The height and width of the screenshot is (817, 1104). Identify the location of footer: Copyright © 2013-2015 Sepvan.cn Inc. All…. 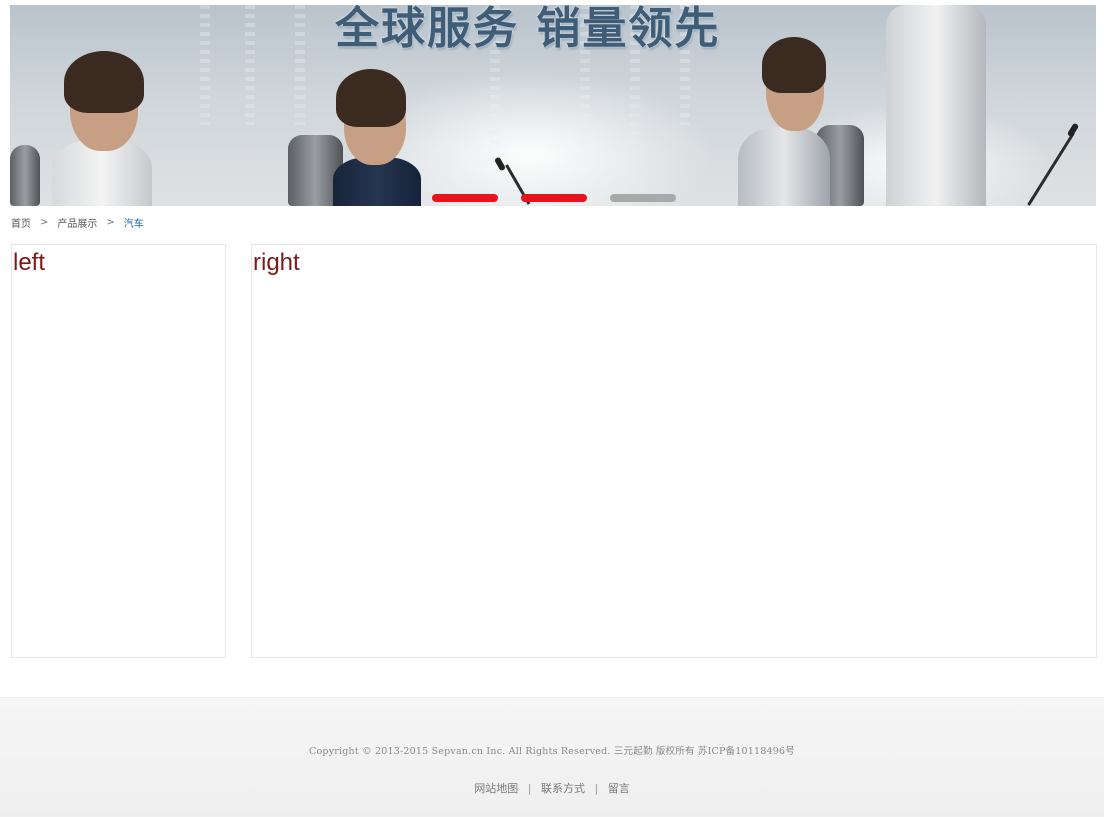
(552, 757).